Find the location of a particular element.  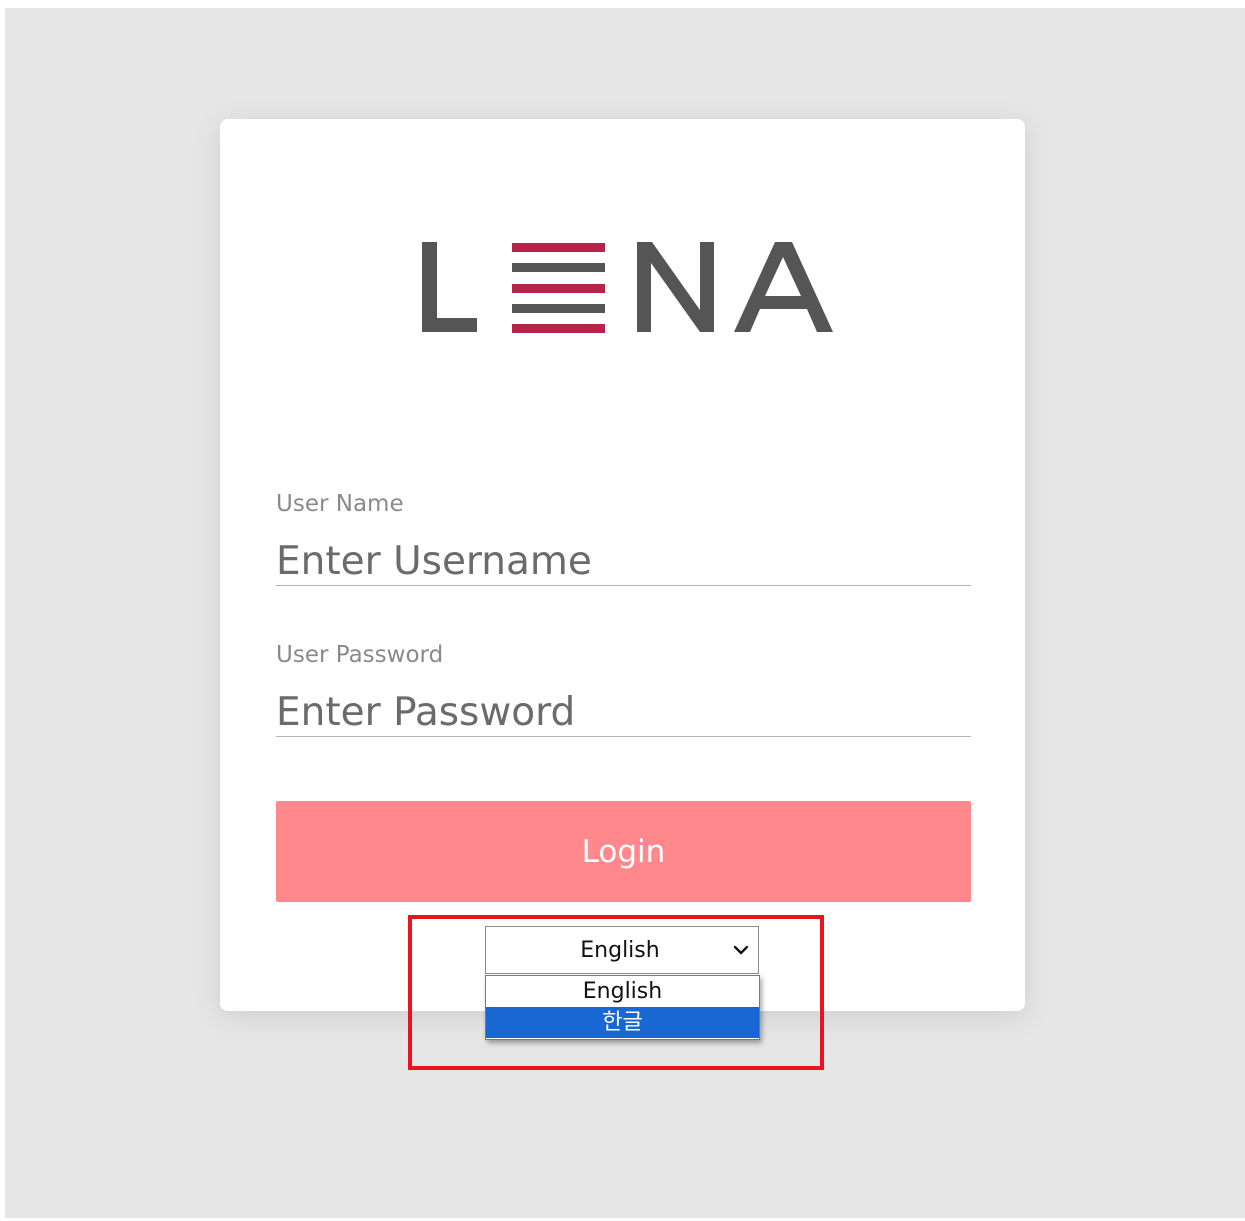

language-select: English is located at coordinates (622, 950).